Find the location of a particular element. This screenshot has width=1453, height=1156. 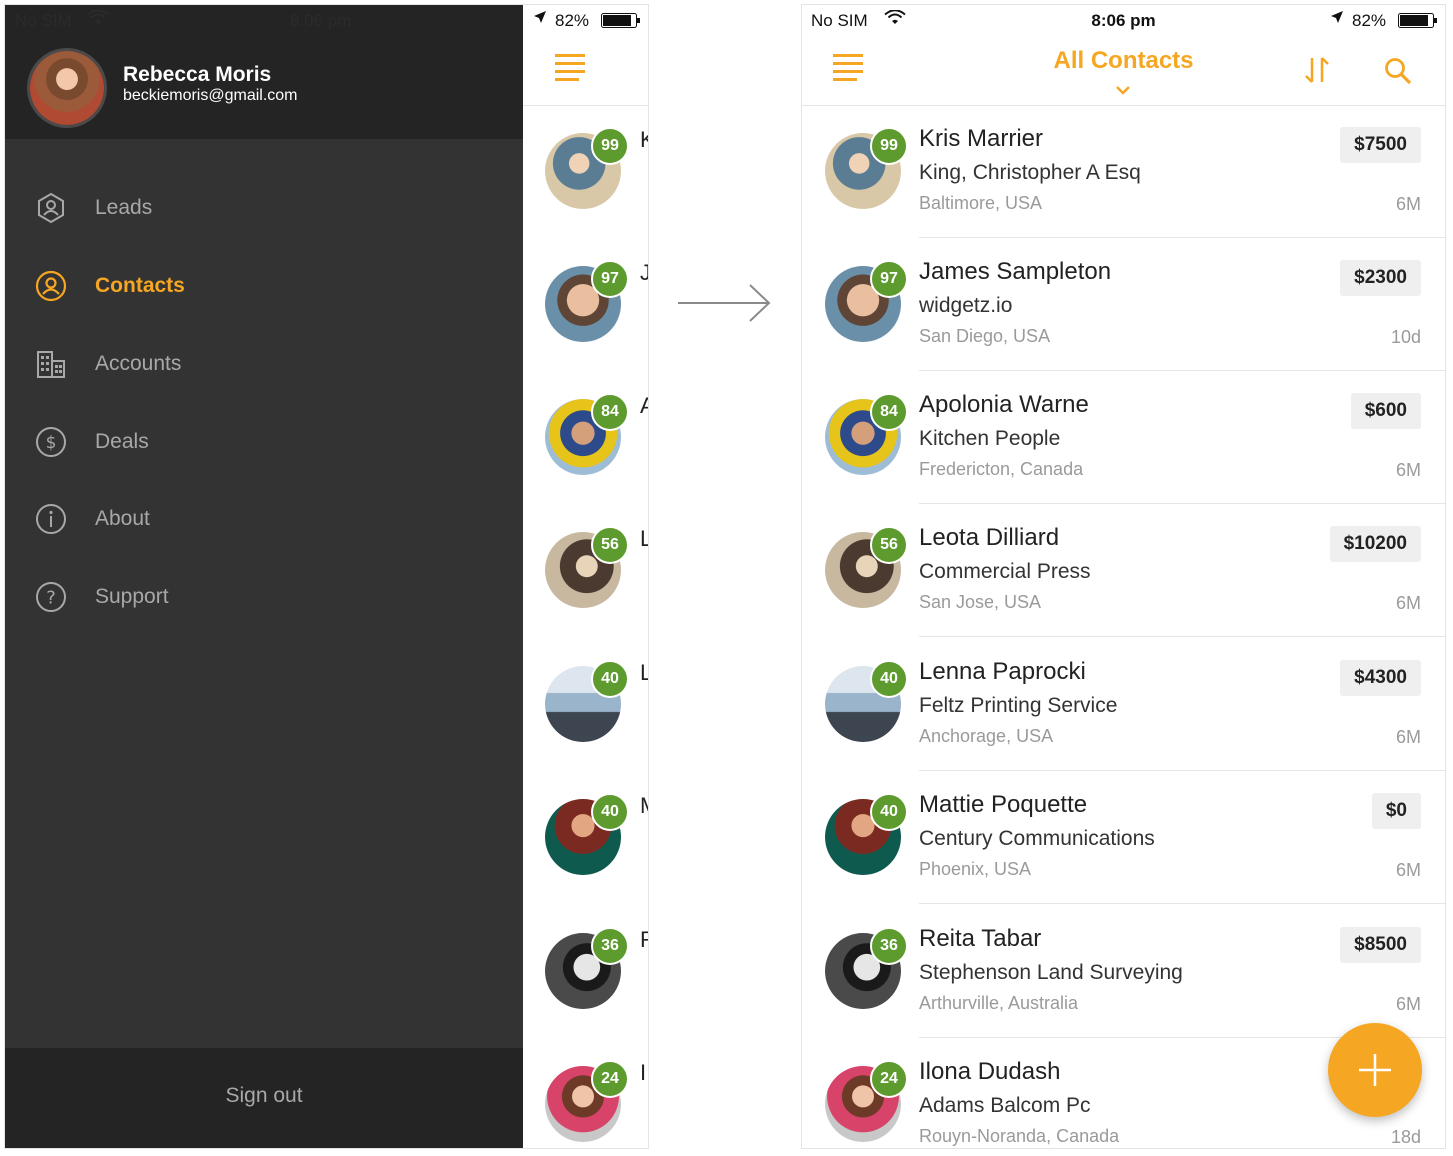

peek-name: A is located at coordinates (644, 405).